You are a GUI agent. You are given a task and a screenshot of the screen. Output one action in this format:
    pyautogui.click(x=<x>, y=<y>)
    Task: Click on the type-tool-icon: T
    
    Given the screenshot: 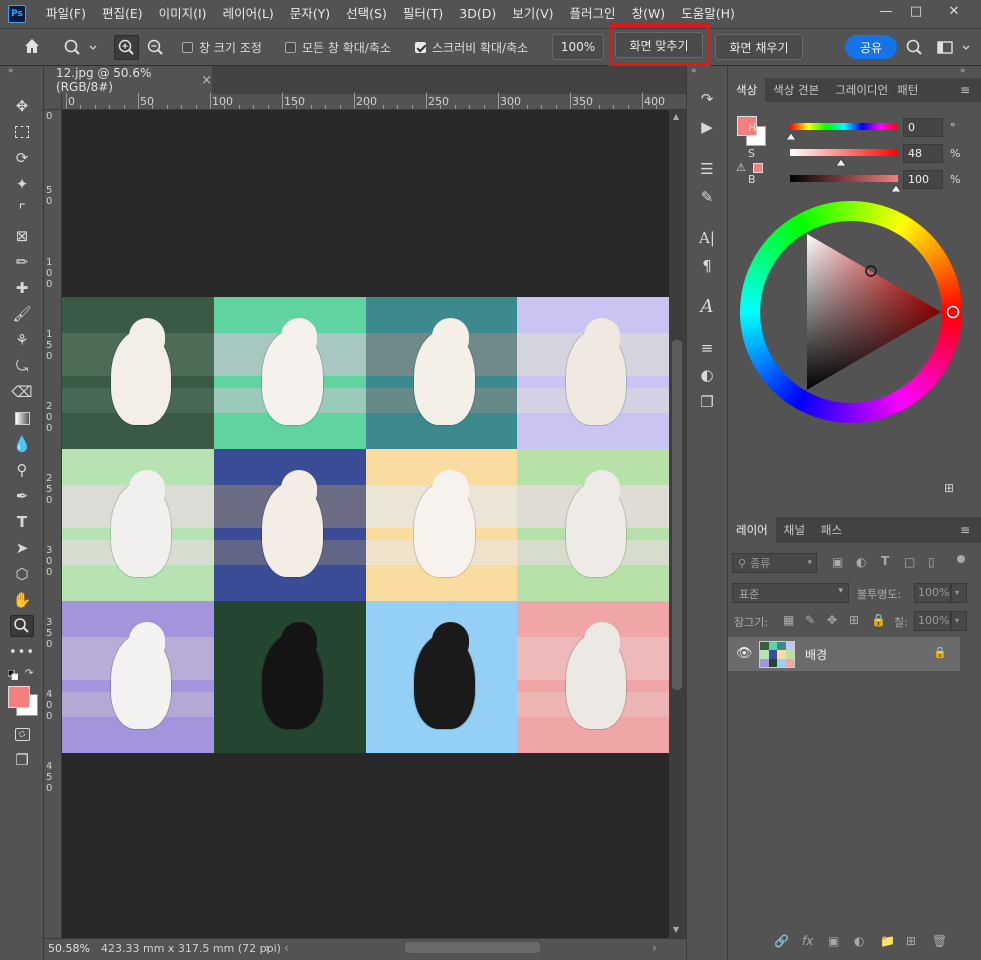 What is the action you would take?
    pyautogui.click(x=22, y=522)
    